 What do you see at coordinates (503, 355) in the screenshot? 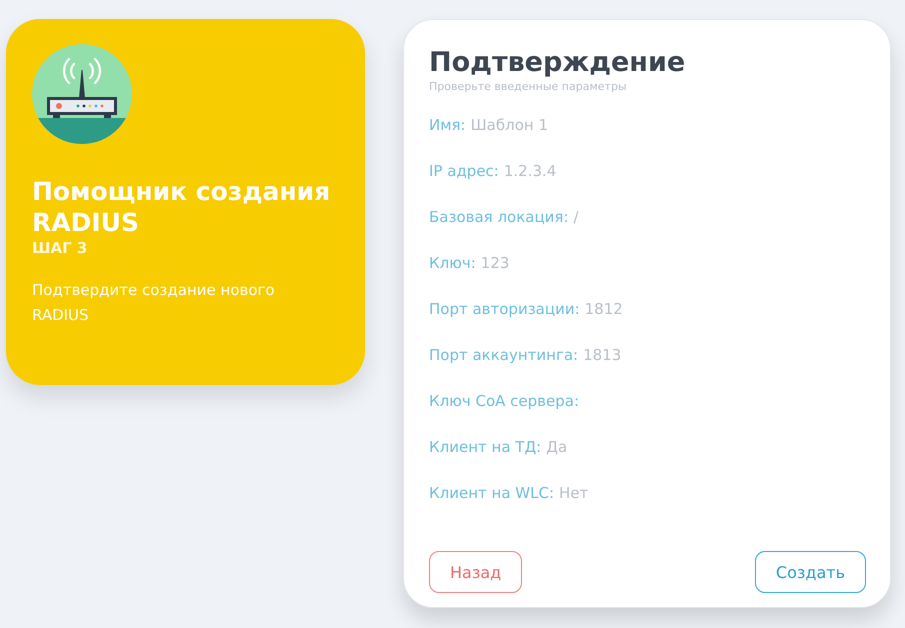
I see `field-label: Порт аккаунтинга:` at bounding box center [503, 355].